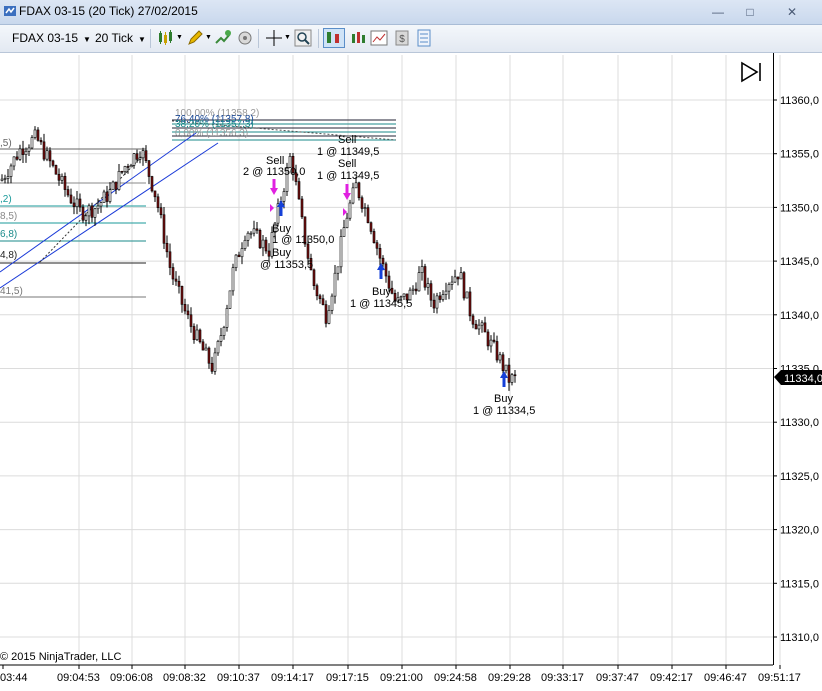 Image resolution: width=822 pixels, height=691 pixels. What do you see at coordinates (750, 12) in the screenshot?
I see `maximize-button: □` at bounding box center [750, 12].